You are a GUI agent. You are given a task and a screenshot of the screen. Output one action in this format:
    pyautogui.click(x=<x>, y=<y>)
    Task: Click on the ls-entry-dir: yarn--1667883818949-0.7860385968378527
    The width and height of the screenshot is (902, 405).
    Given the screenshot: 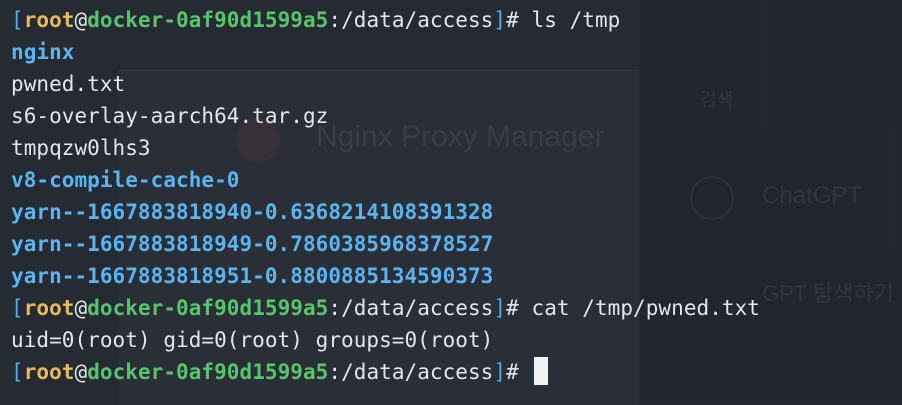 What is the action you would take?
    pyautogui.click(x=252, y=244)
    